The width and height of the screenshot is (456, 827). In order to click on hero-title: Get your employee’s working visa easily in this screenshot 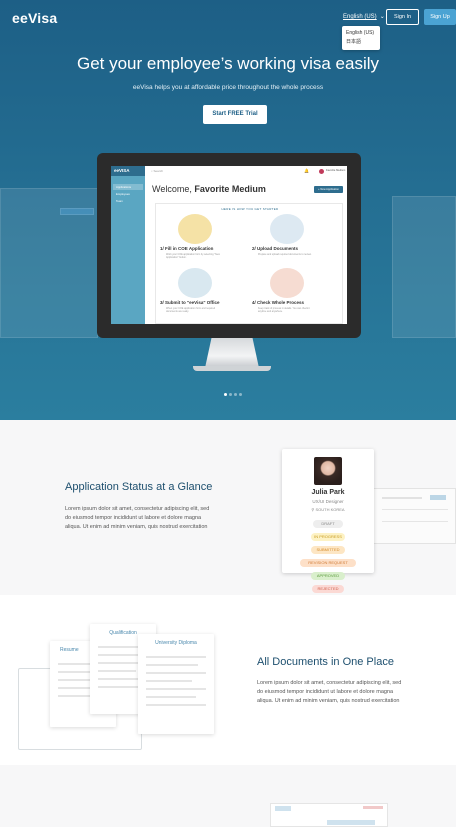, I will do `click(228, 63)`.